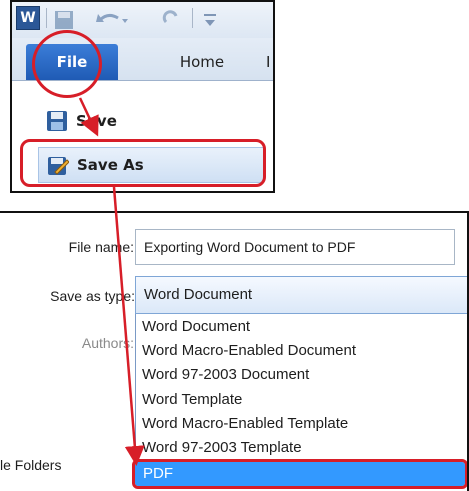 Image resolution: width=469 pixels, height=491 pixels. I want to click on dropdown-option: Word 97-2003 Document, so click(225, 374).